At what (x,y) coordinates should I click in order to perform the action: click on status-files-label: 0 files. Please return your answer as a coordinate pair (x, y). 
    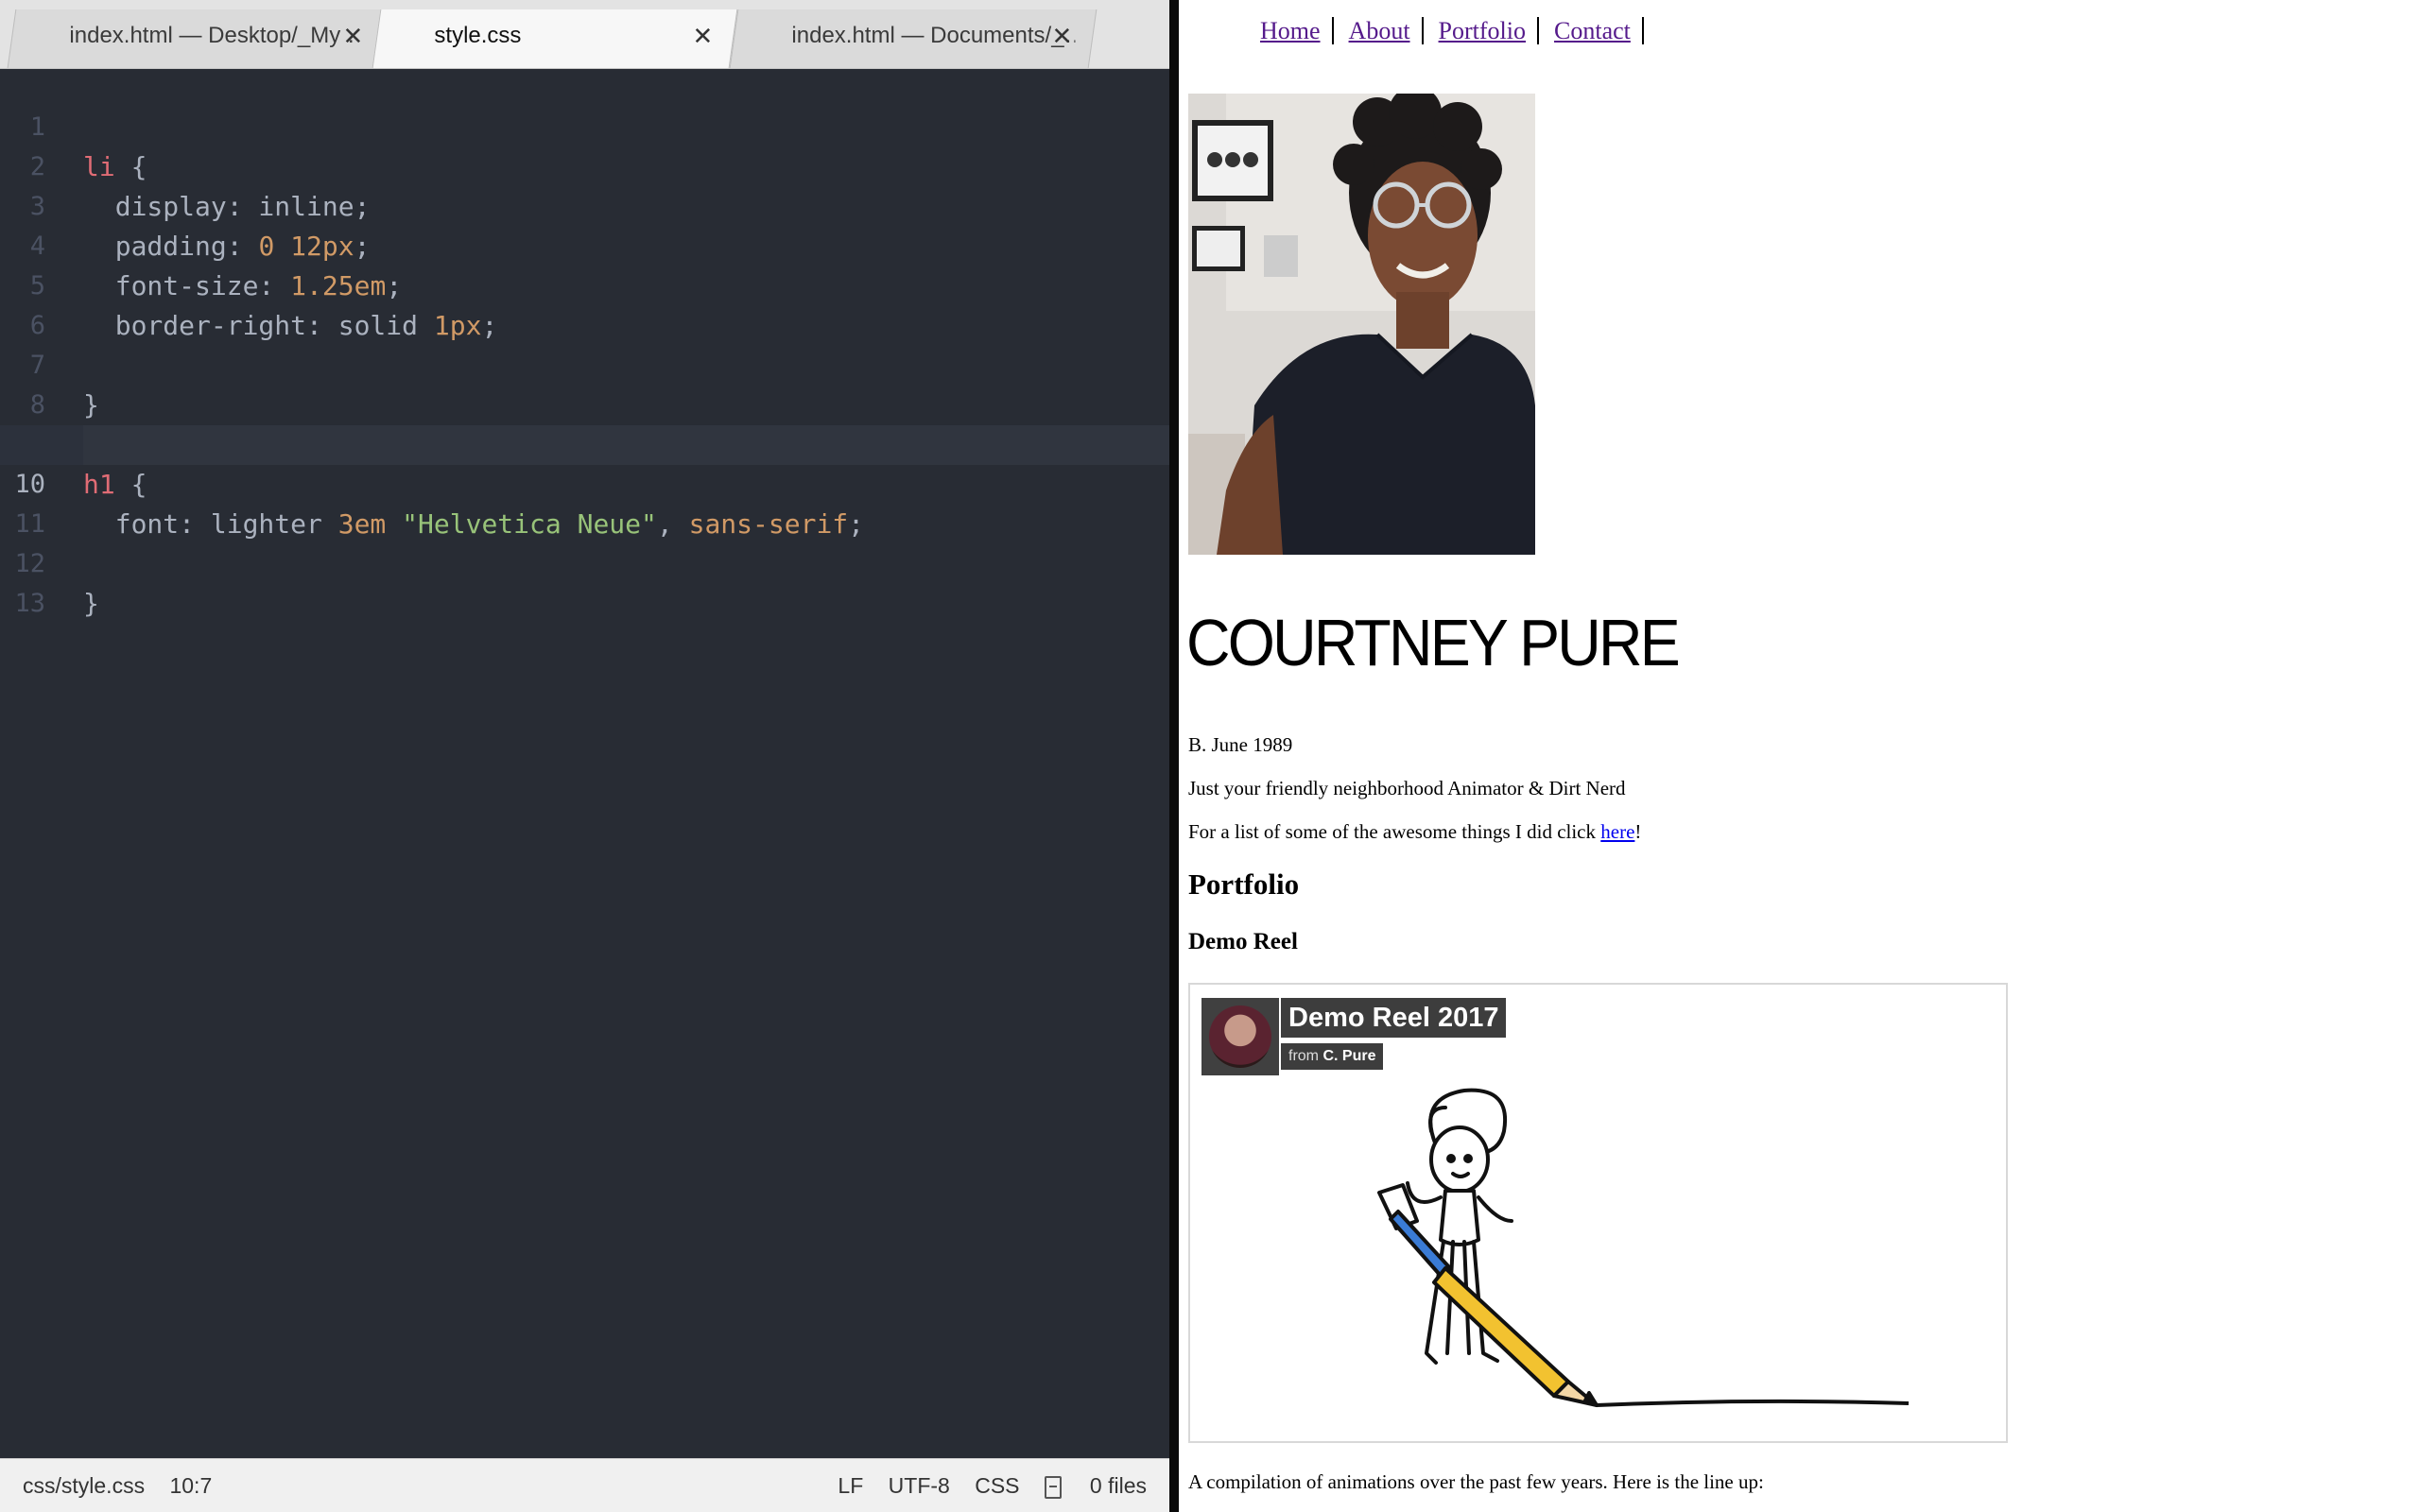
    Looking at the image, I should click on (1118, 1485).